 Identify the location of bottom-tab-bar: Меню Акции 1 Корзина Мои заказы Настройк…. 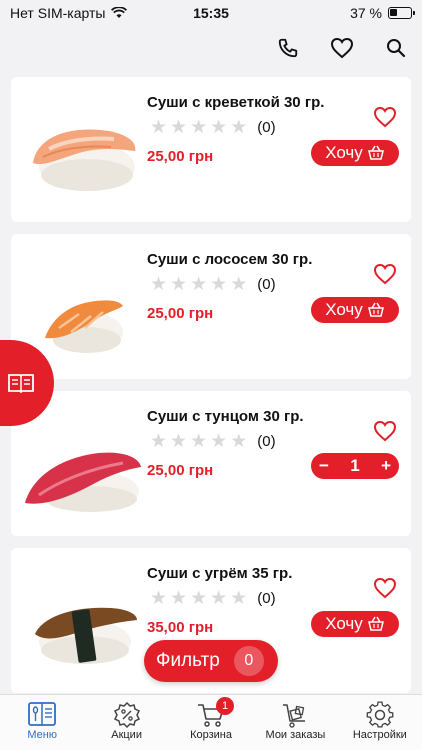
(211, 722).